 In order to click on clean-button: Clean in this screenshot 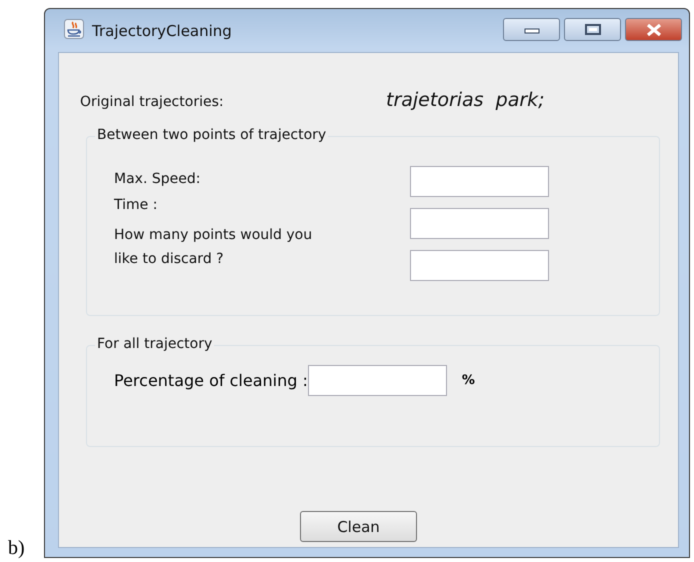, I will do `click(358, 526)`.